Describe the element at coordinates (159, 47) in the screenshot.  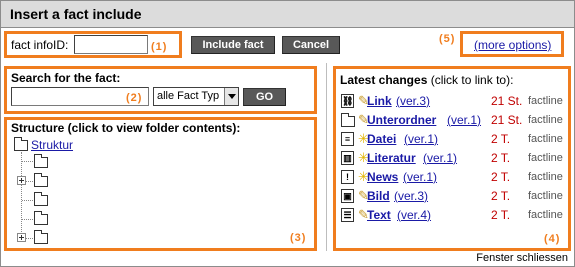
I see `marker-1: (1)` at that location.